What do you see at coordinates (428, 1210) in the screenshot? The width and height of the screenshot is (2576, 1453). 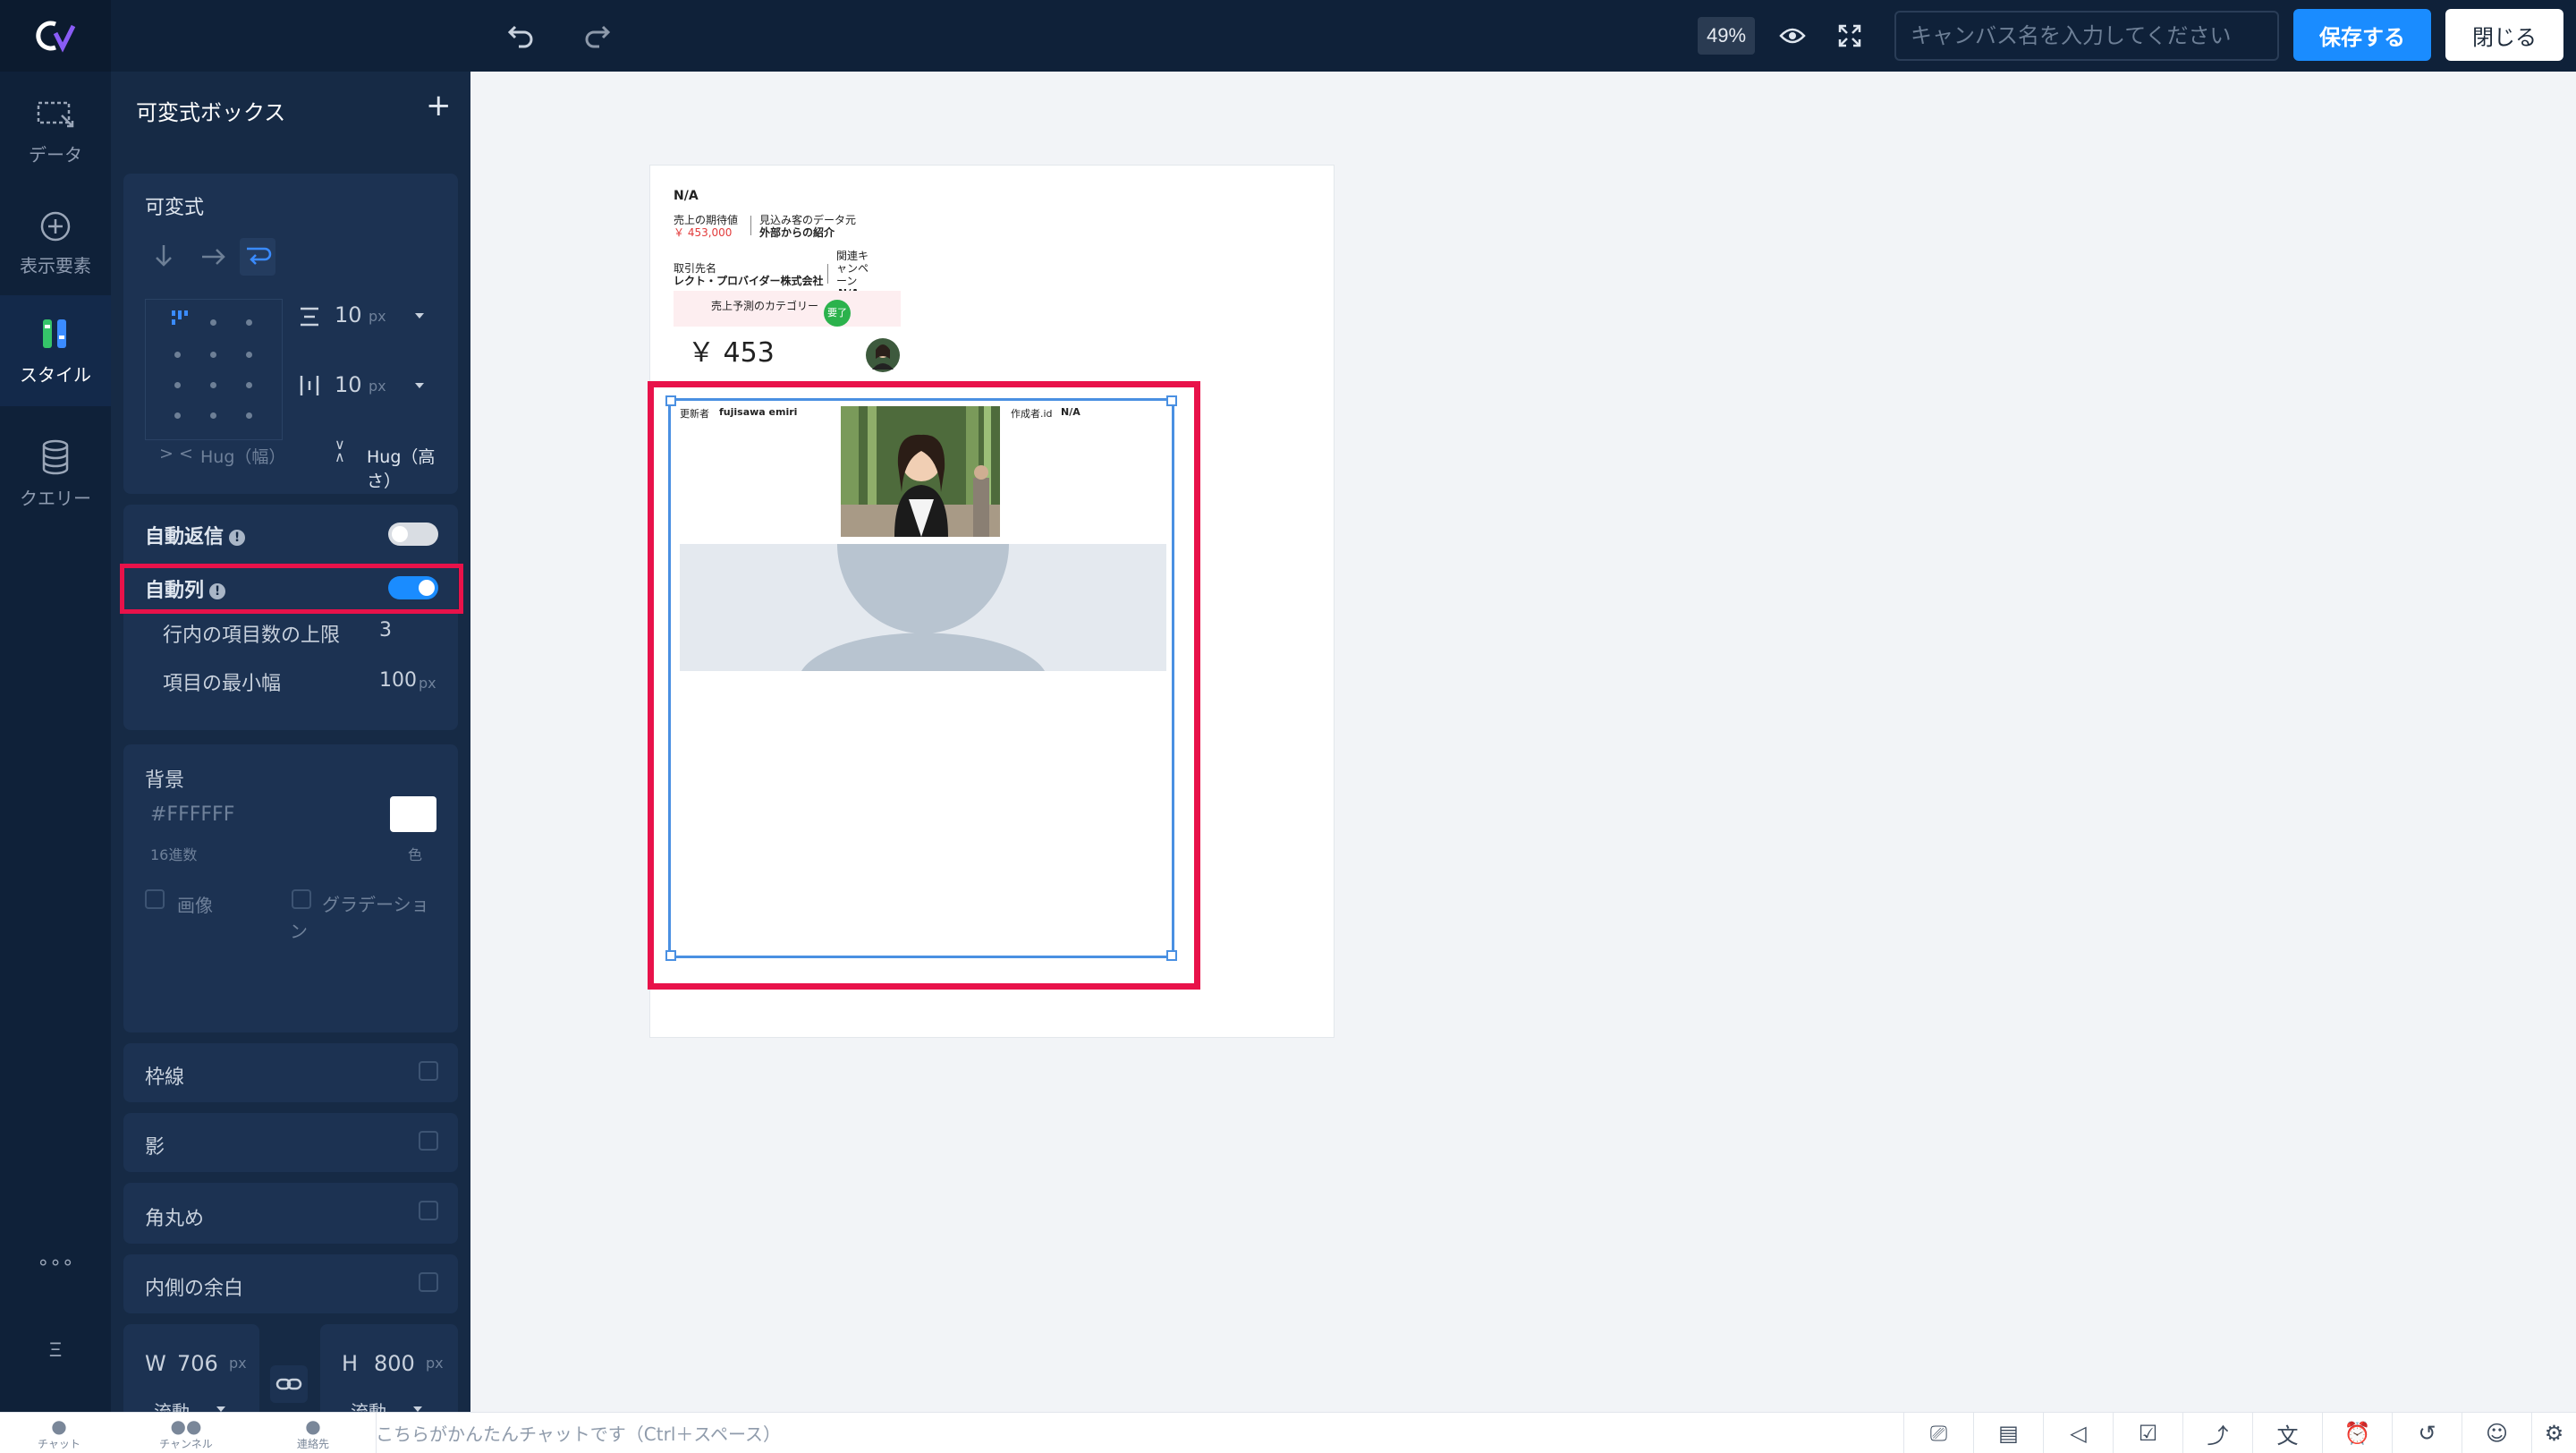 I see `radius-checkbox` at bounding box center [428, 1210].